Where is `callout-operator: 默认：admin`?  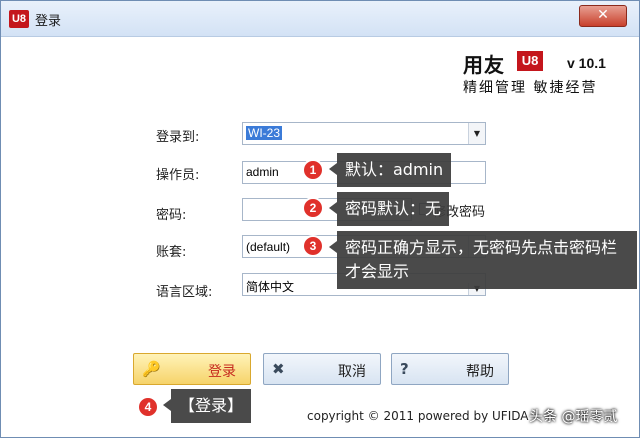
callout-operator: 默认：admin is located at coordinates (390, 170).